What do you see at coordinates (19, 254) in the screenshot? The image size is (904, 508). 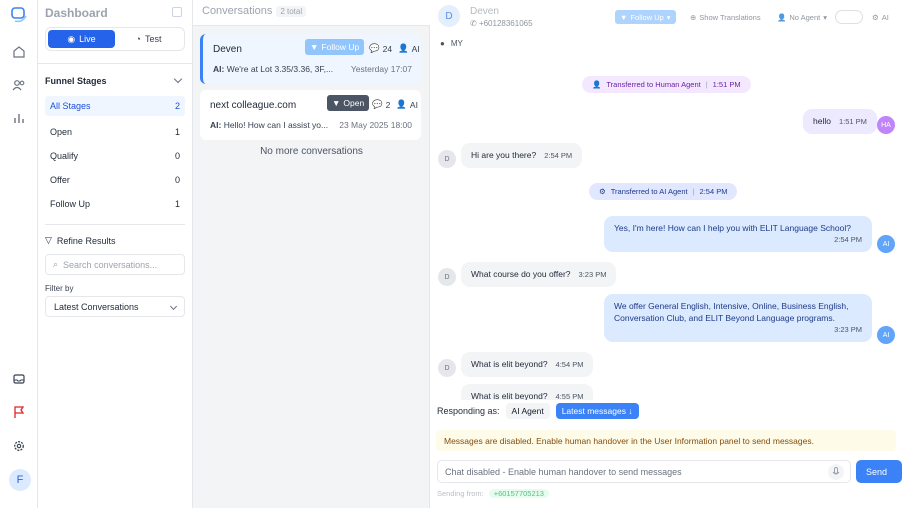 I see `icon-rail: F` at bounding box center [19, 254].